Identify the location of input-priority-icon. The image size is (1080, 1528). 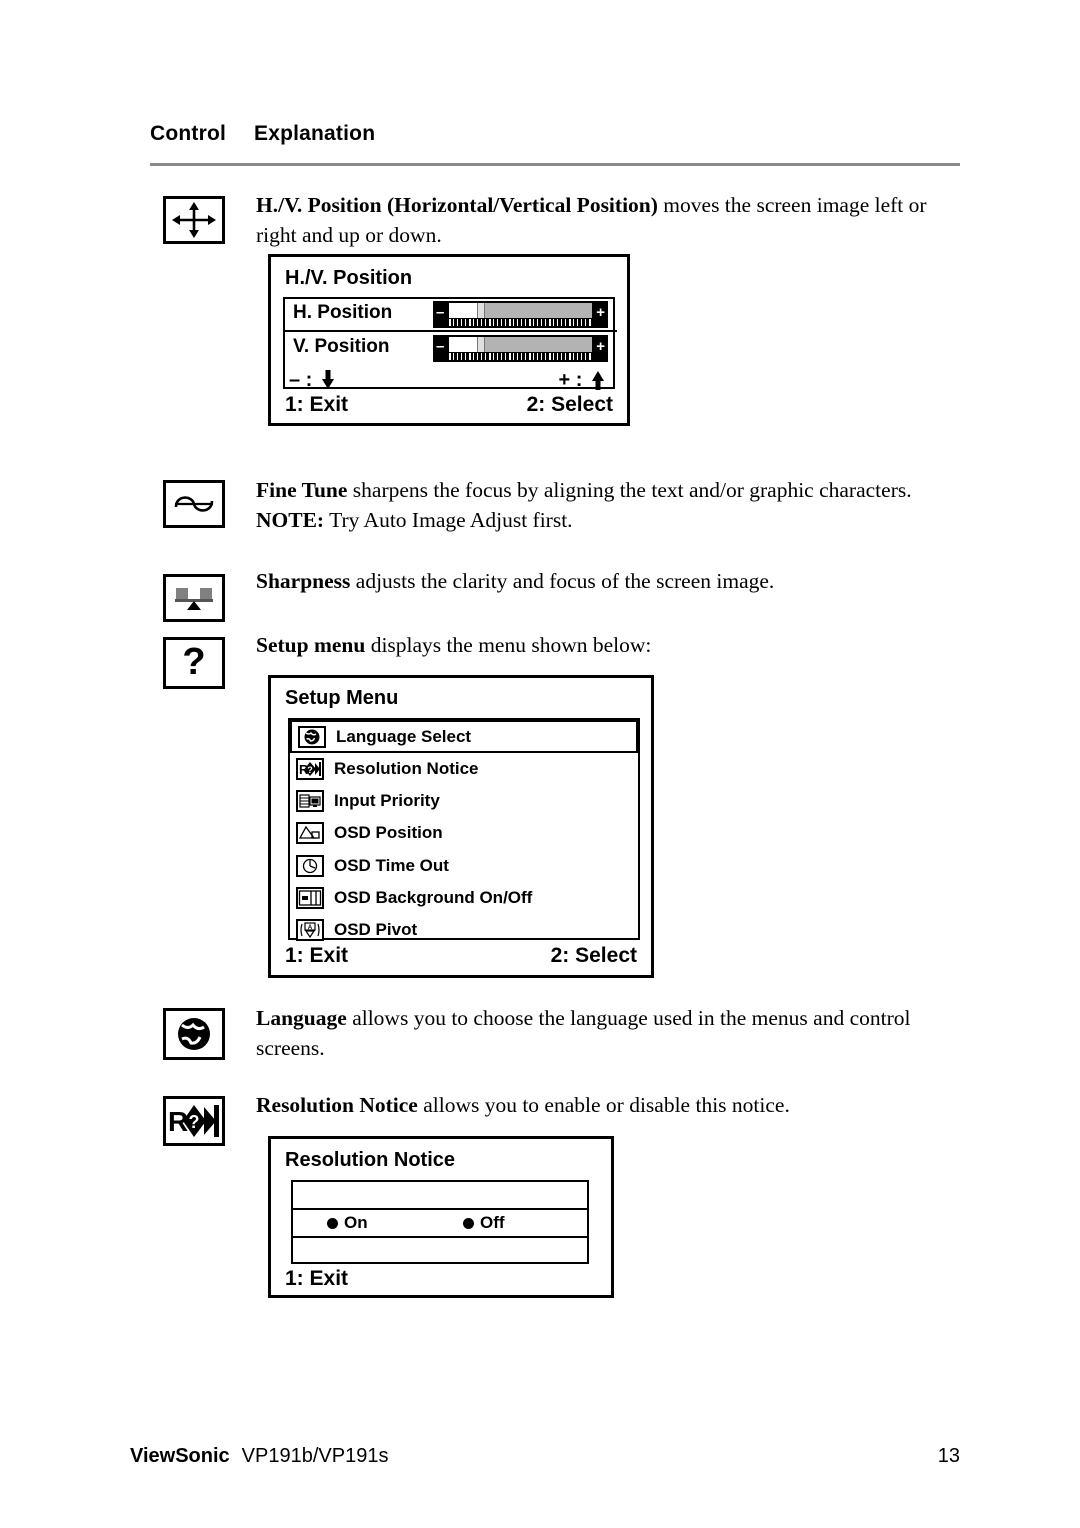
(310, 801).